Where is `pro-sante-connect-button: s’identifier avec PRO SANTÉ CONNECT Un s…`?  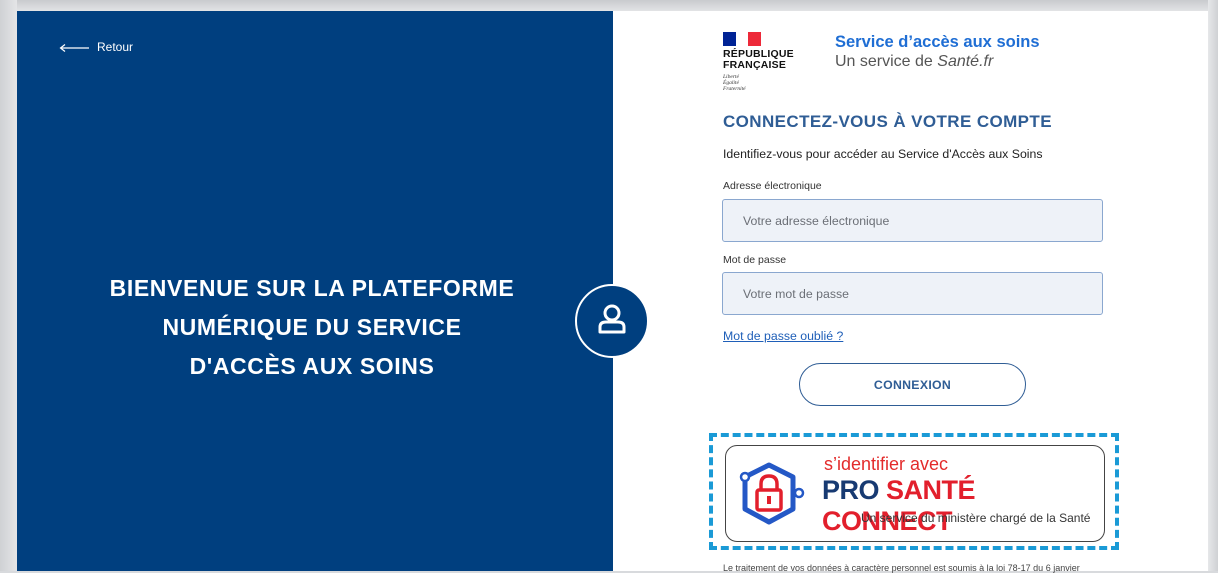
pro-sante-connect-button: s’identifier avec PRO SANTÉ CONNECT Un s… is located at coordinates (915, 493).